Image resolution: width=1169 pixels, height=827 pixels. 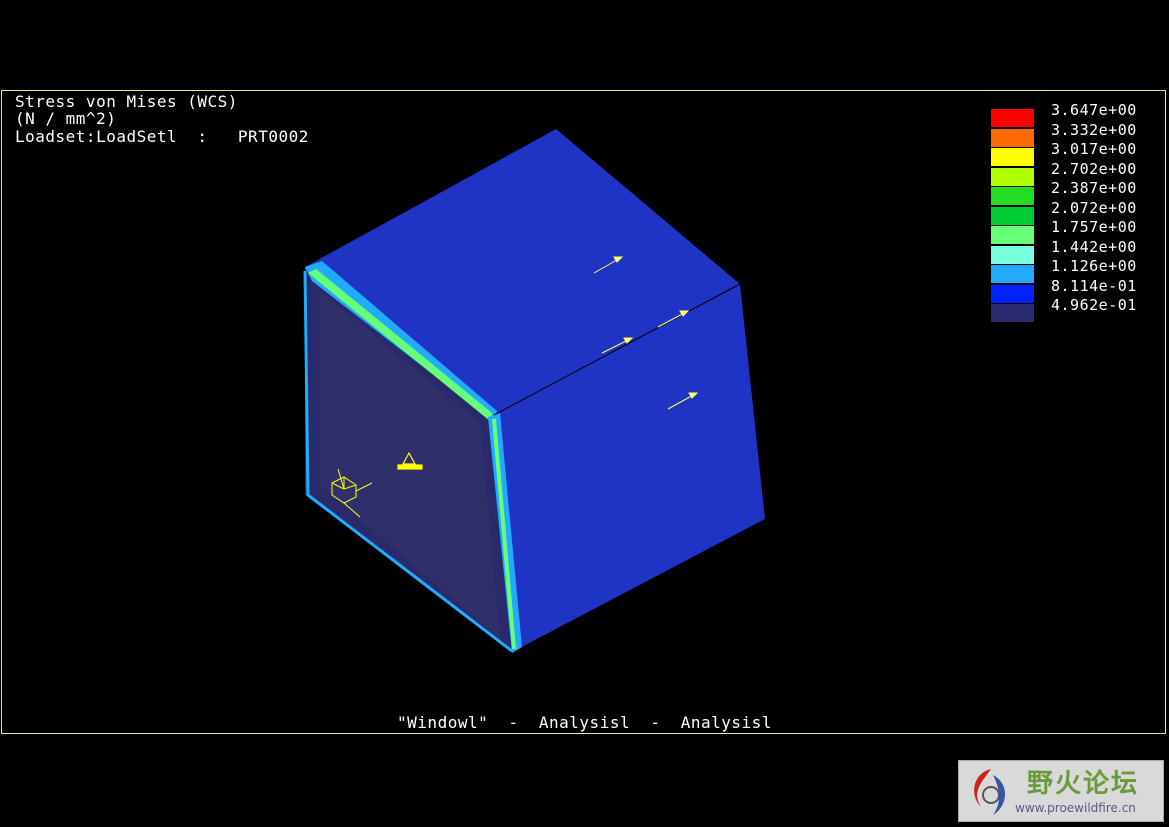 I want to click on legend-row: 4.962e-01, so click(x=1076, y=309).